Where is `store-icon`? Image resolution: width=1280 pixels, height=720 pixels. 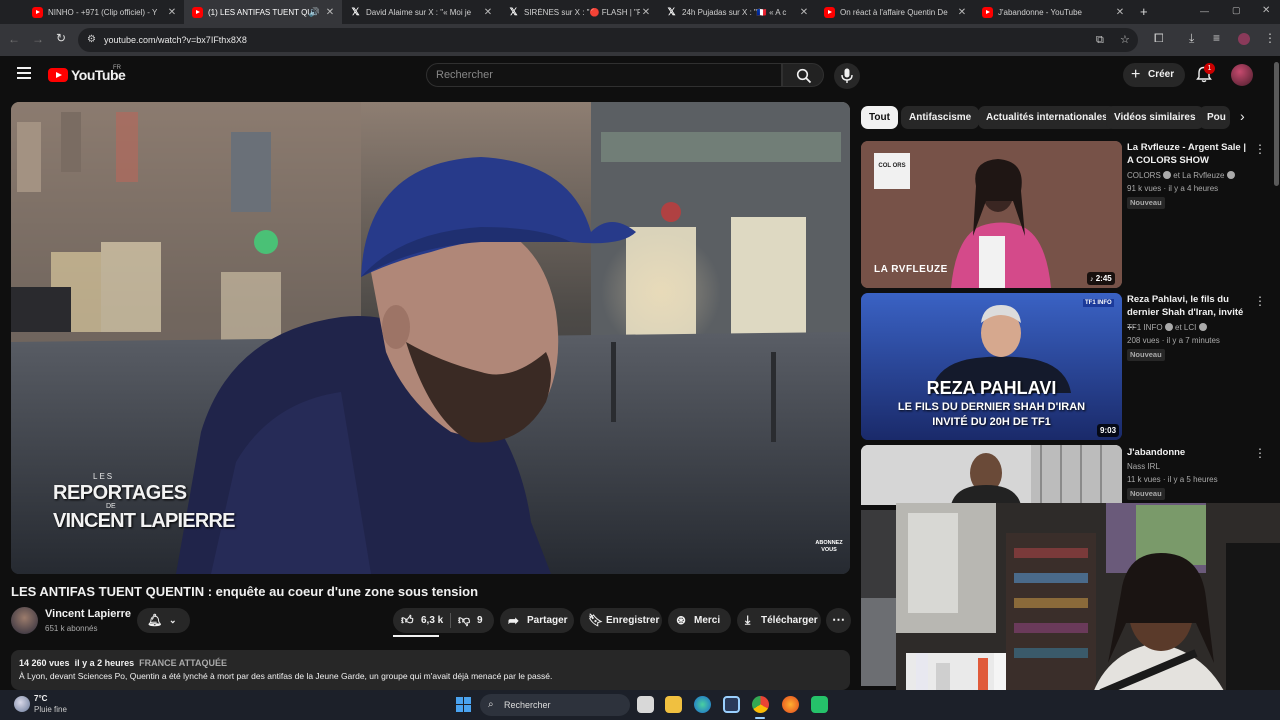 store-icon is located at coordinates (731, 704).